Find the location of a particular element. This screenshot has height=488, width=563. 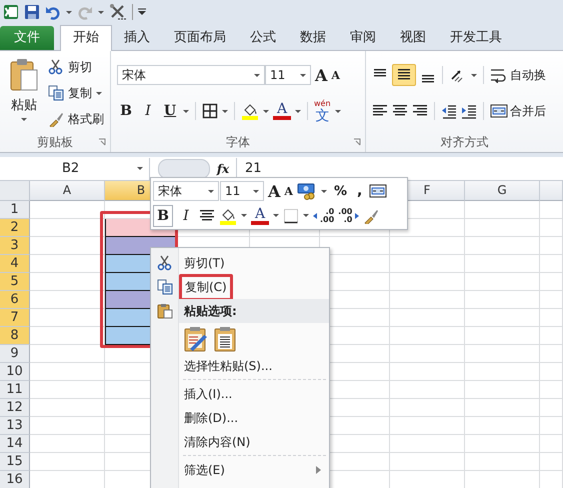

ribbon-tab: 公式 is located at coordinates (263, 38).